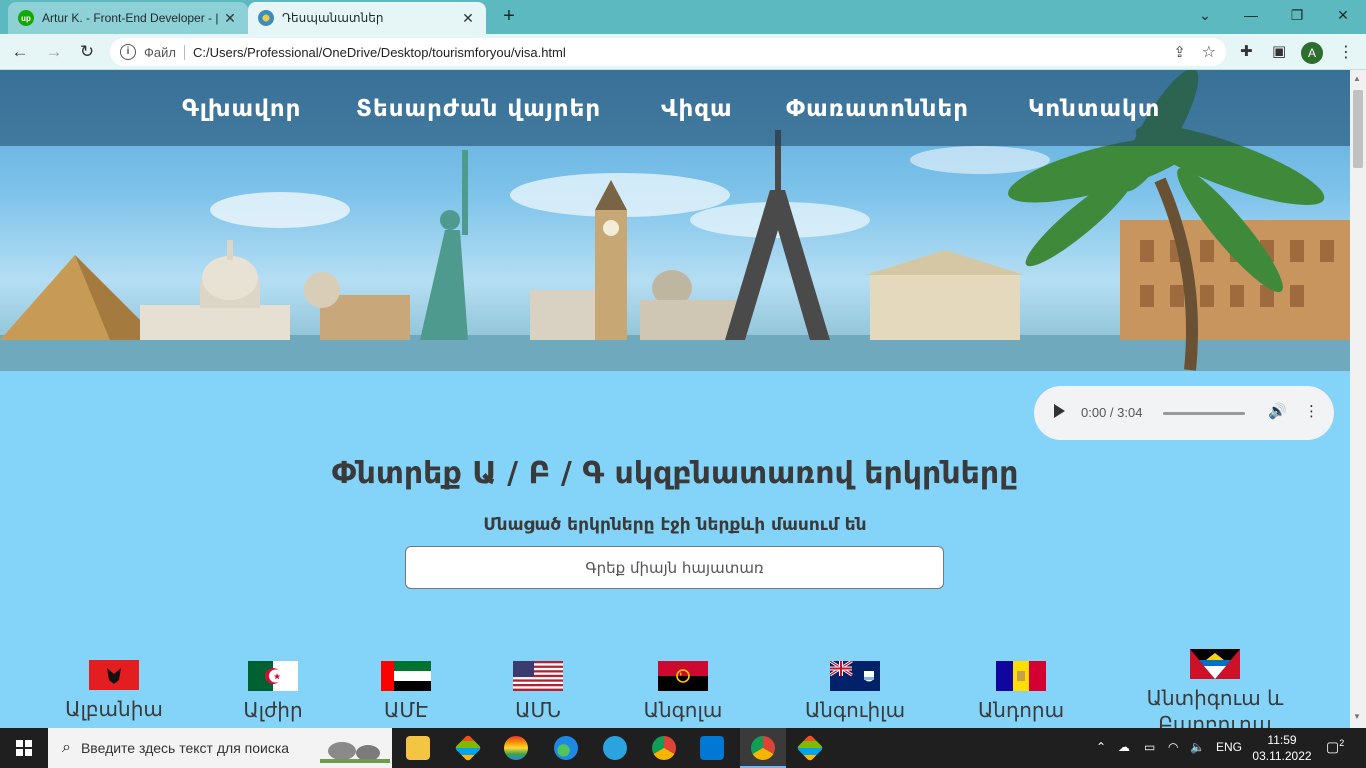 The width and height of the screenshot is (1366, 768). I want to click on country-name: Անդորա, so click(1021, 710).